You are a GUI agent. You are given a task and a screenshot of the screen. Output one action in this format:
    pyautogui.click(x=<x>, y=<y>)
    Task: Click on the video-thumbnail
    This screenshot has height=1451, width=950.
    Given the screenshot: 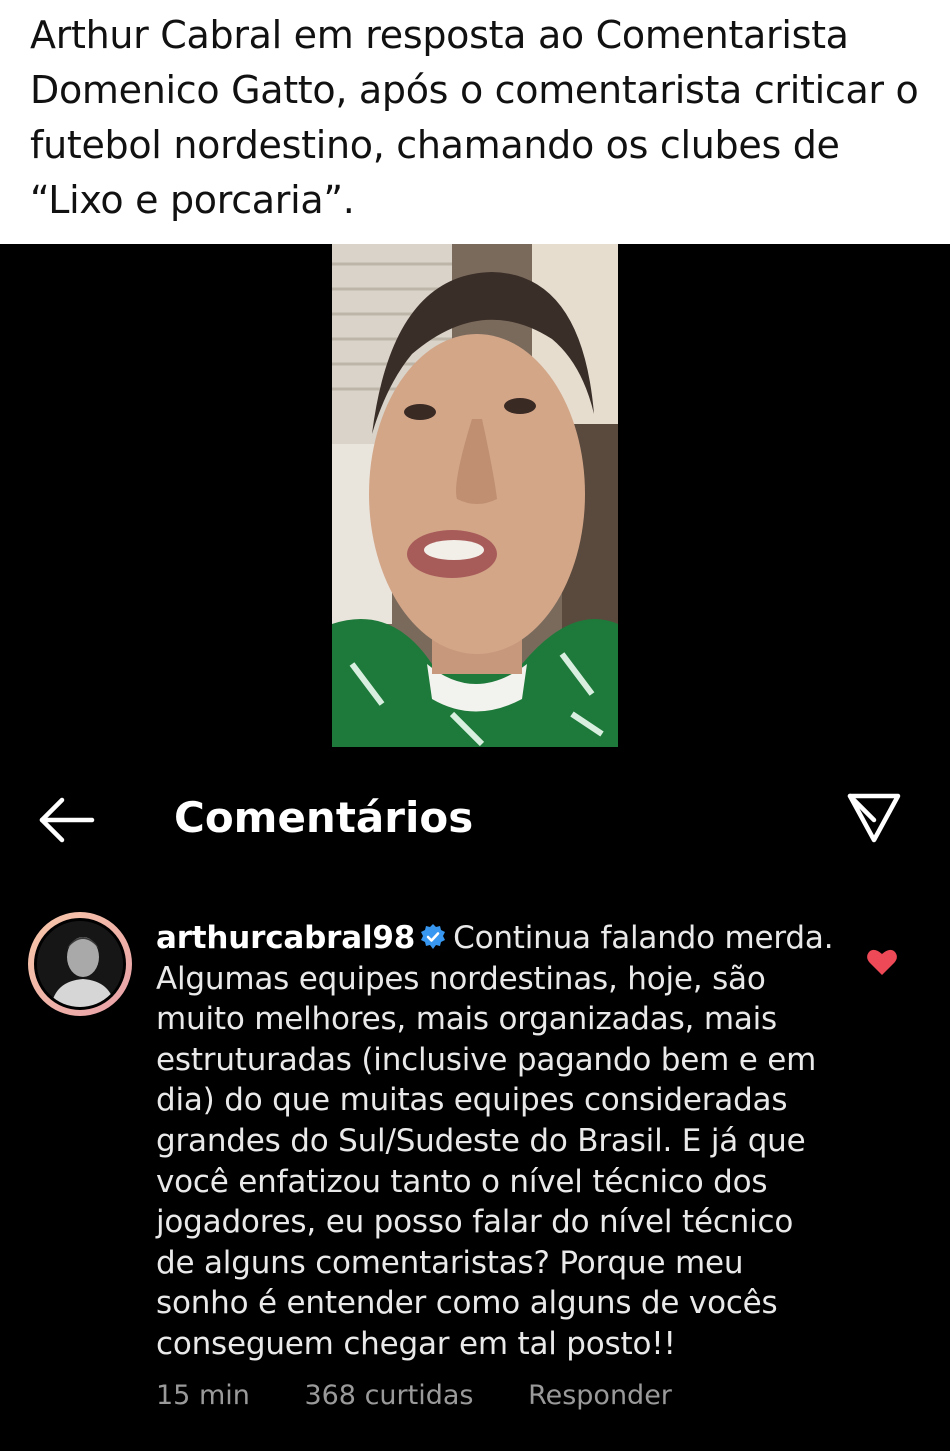 What is the action you would take?
    pyautogui.click(x=475, y=495)
    